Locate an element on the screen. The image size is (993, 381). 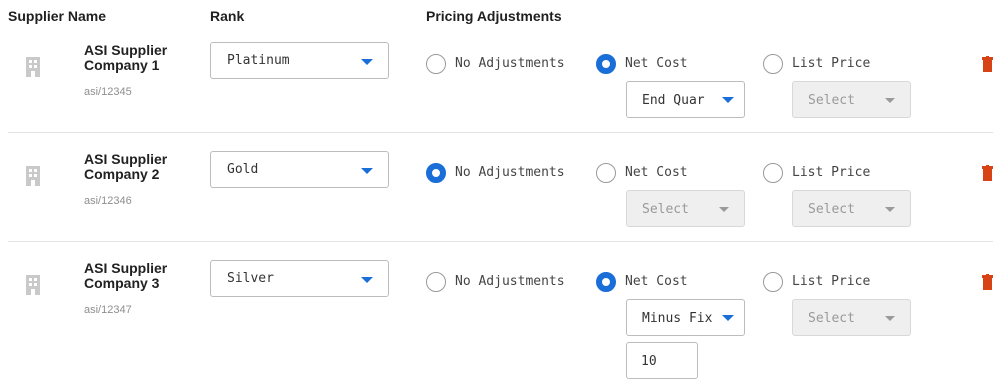
net-cost-select: Select is located at coordinates (685, 208).